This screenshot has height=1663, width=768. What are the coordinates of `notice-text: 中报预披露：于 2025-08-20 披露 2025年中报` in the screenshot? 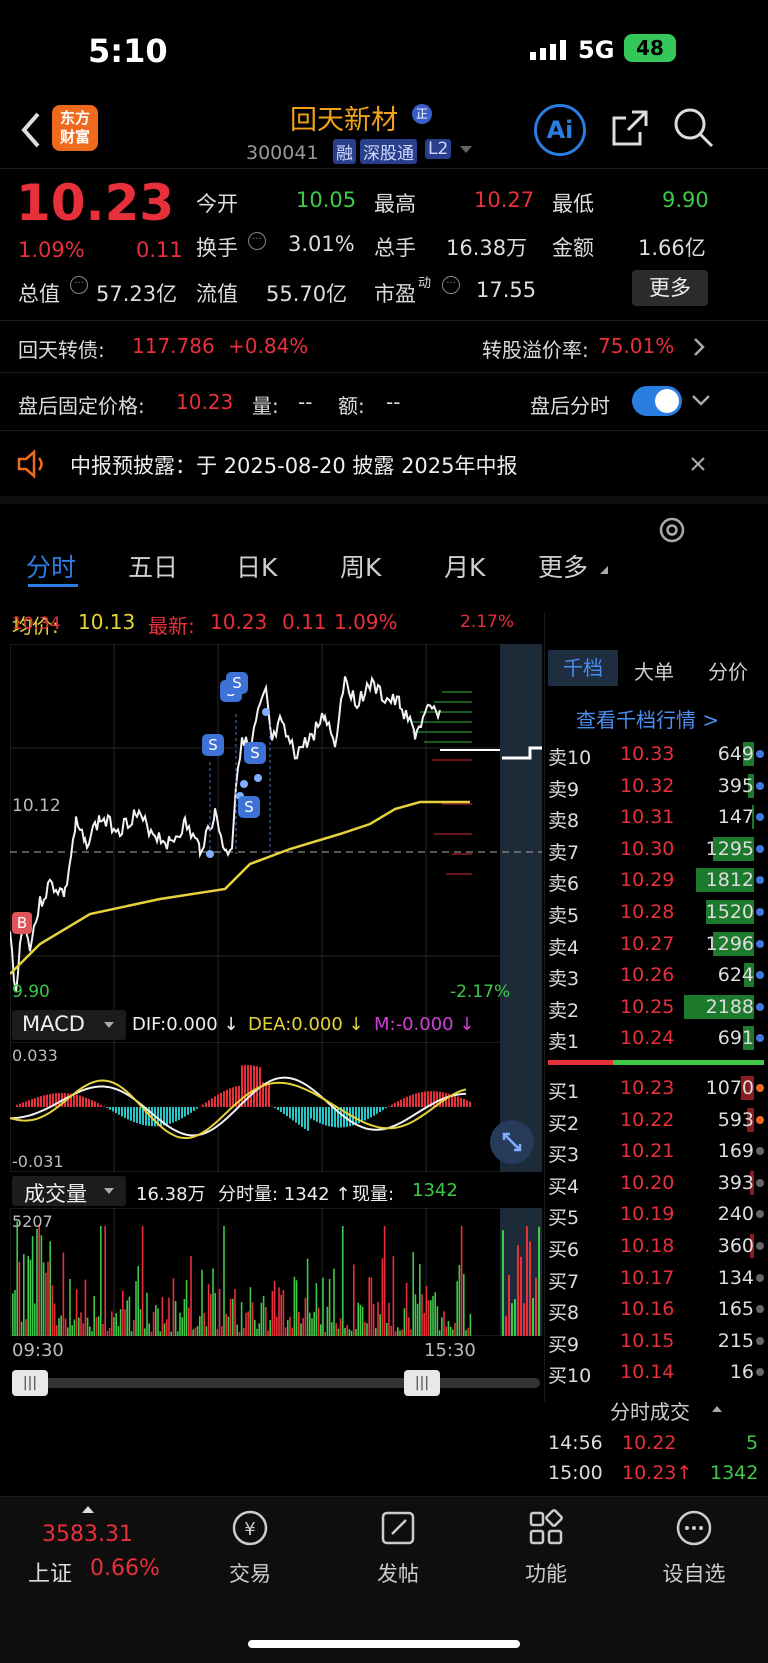 It's located at (294, 465).